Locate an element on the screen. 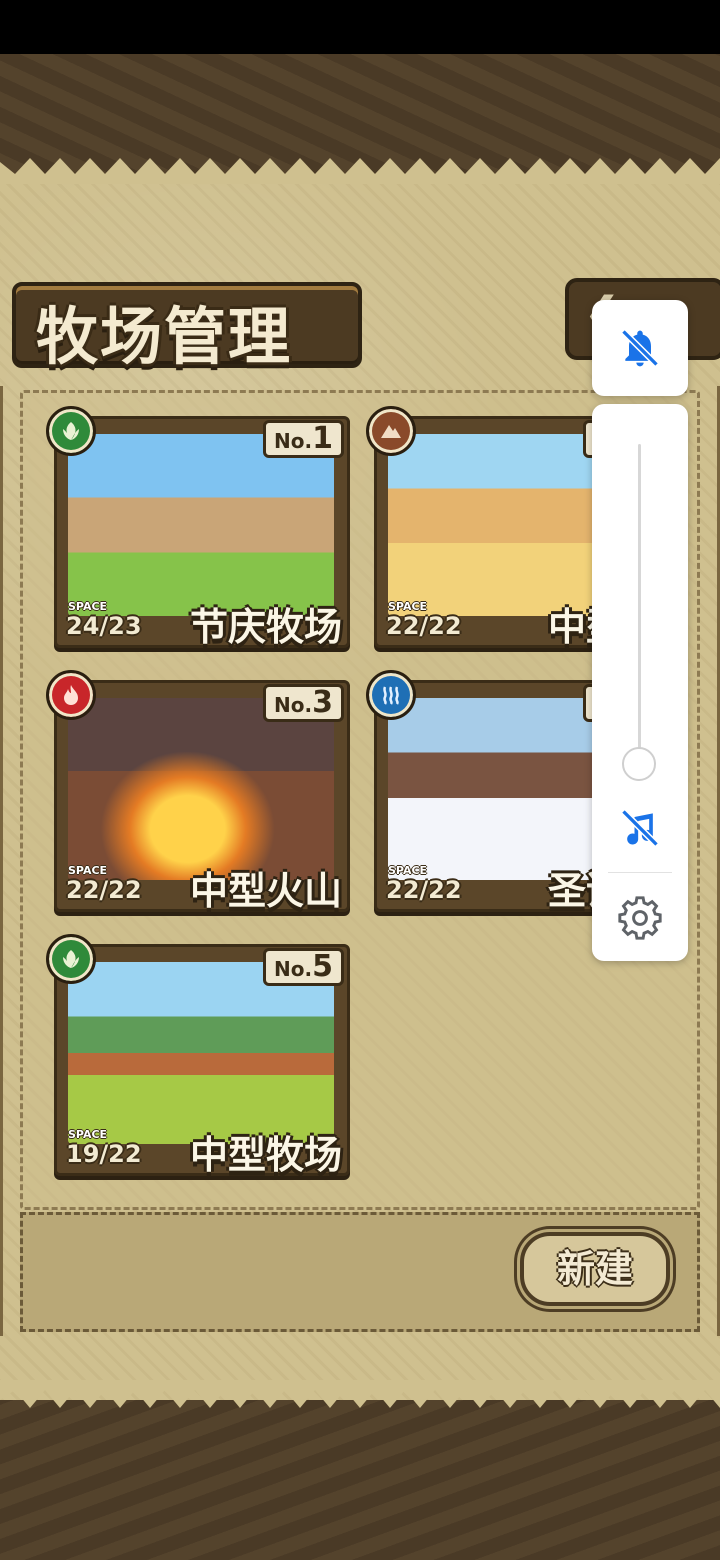 The width and height of the screenshot is (720, 1560). new-ranch-button: 新建 is located at coordinates (595, 1269).